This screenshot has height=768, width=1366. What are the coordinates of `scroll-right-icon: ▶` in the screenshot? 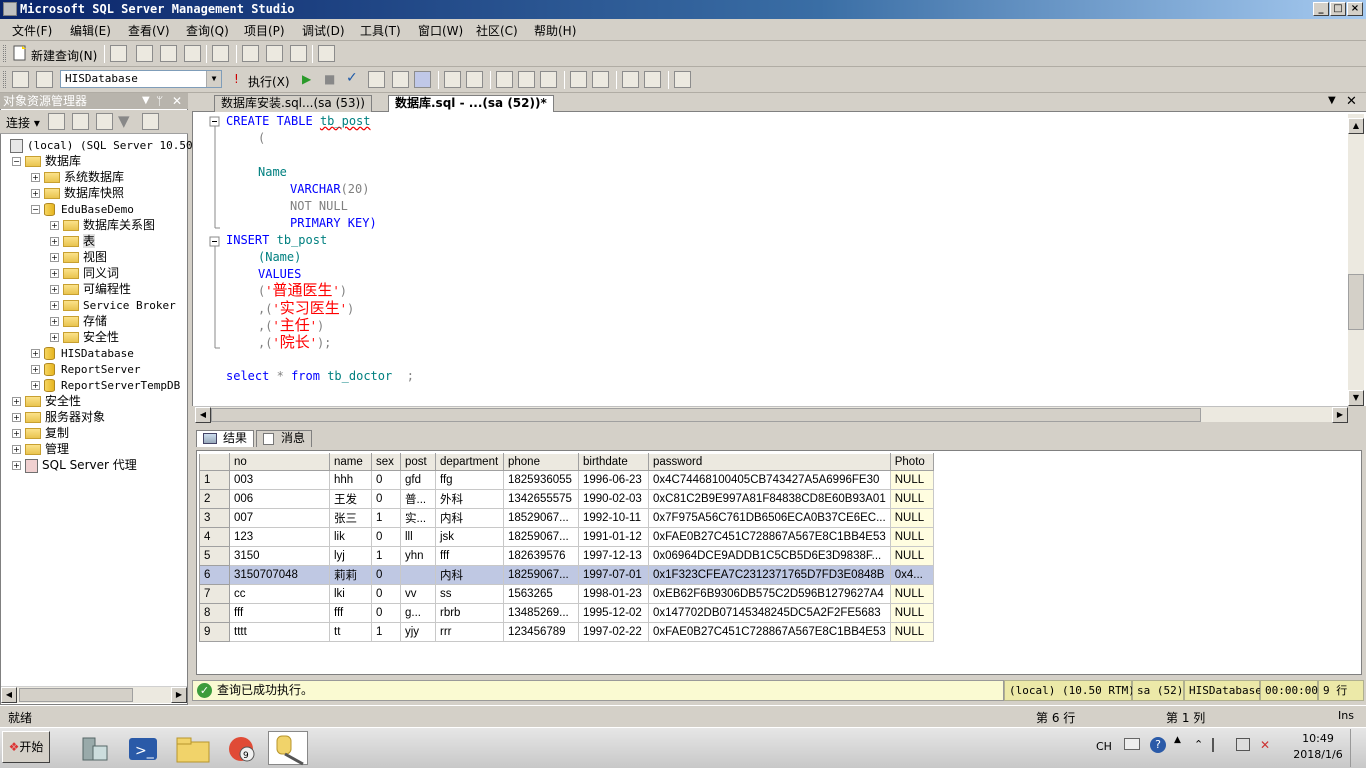 It's located at (179, 695).